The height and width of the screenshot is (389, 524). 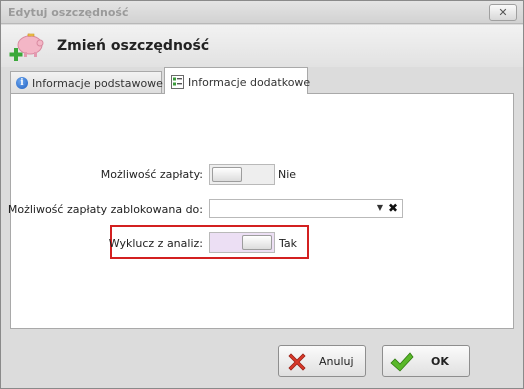 I want to click on close-button: ✕, so click(x=503, y=12).